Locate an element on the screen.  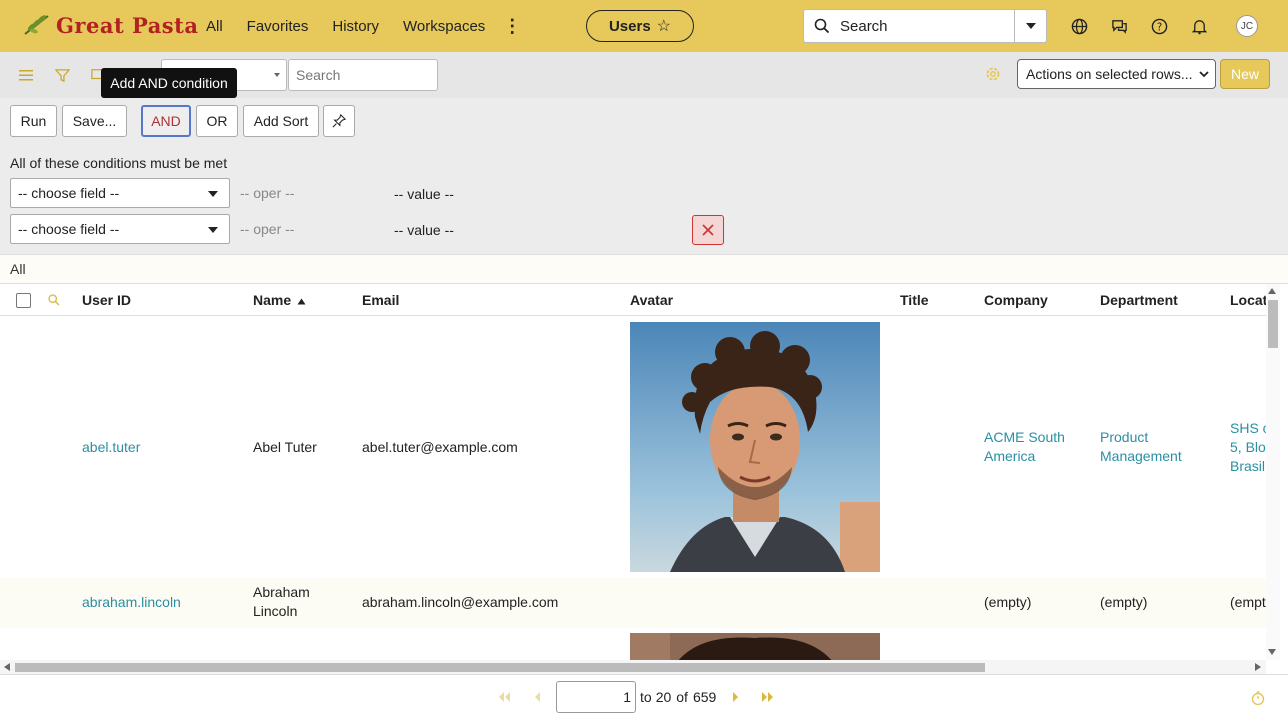
delete-condition-button is located at coordinates (708, 230).